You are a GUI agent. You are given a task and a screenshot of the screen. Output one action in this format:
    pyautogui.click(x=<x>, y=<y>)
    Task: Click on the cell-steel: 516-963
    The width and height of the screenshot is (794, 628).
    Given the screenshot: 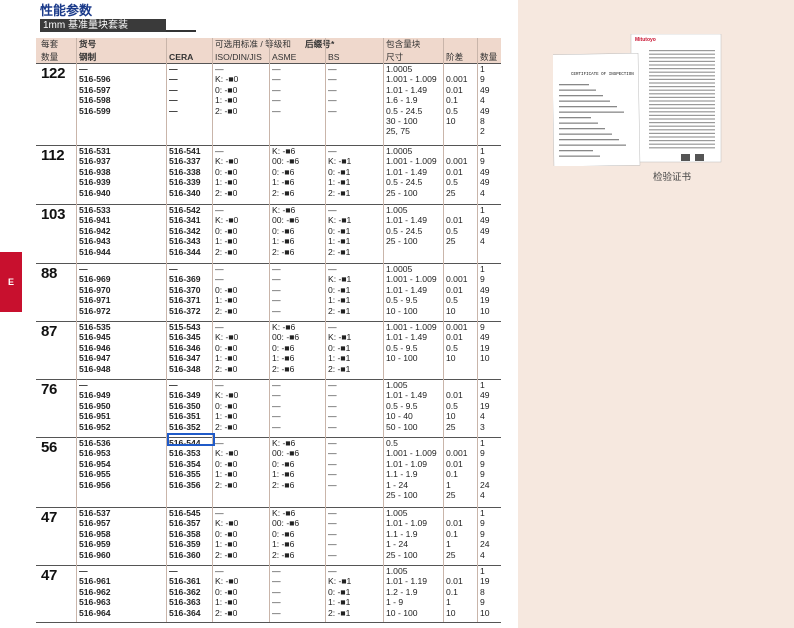 What is the action you would take?
    pyautogui.click(x=95, y=602)
    